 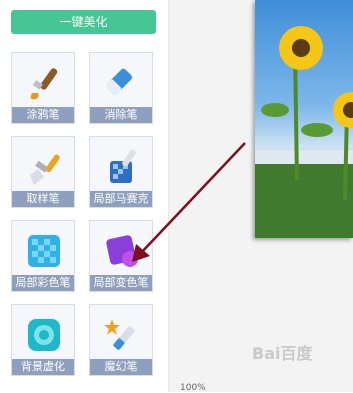 I want to click on annotation-arrow, so click(x=189, y=202).